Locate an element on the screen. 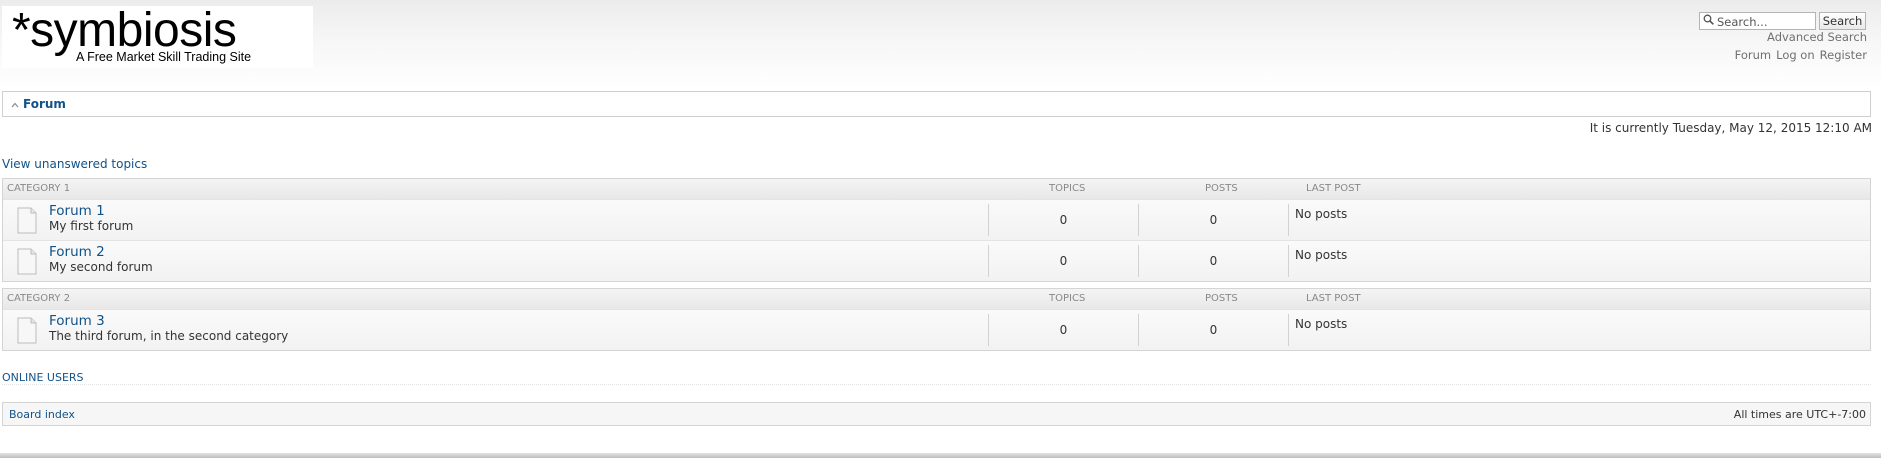 This screenshot has width=1881, height=458. forum-title-link: Forum 1 is located at coordinates (77, 211).